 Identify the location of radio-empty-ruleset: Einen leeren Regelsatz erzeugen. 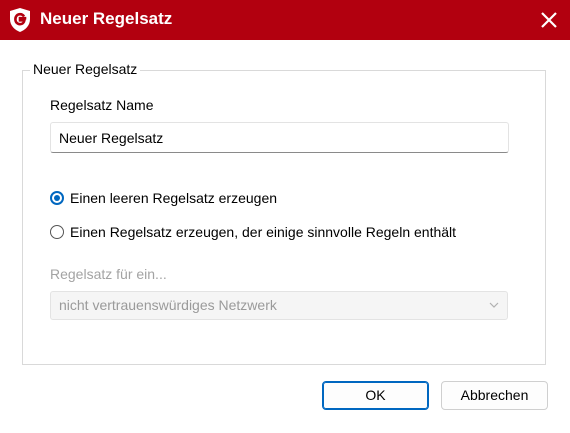
(163, 198).